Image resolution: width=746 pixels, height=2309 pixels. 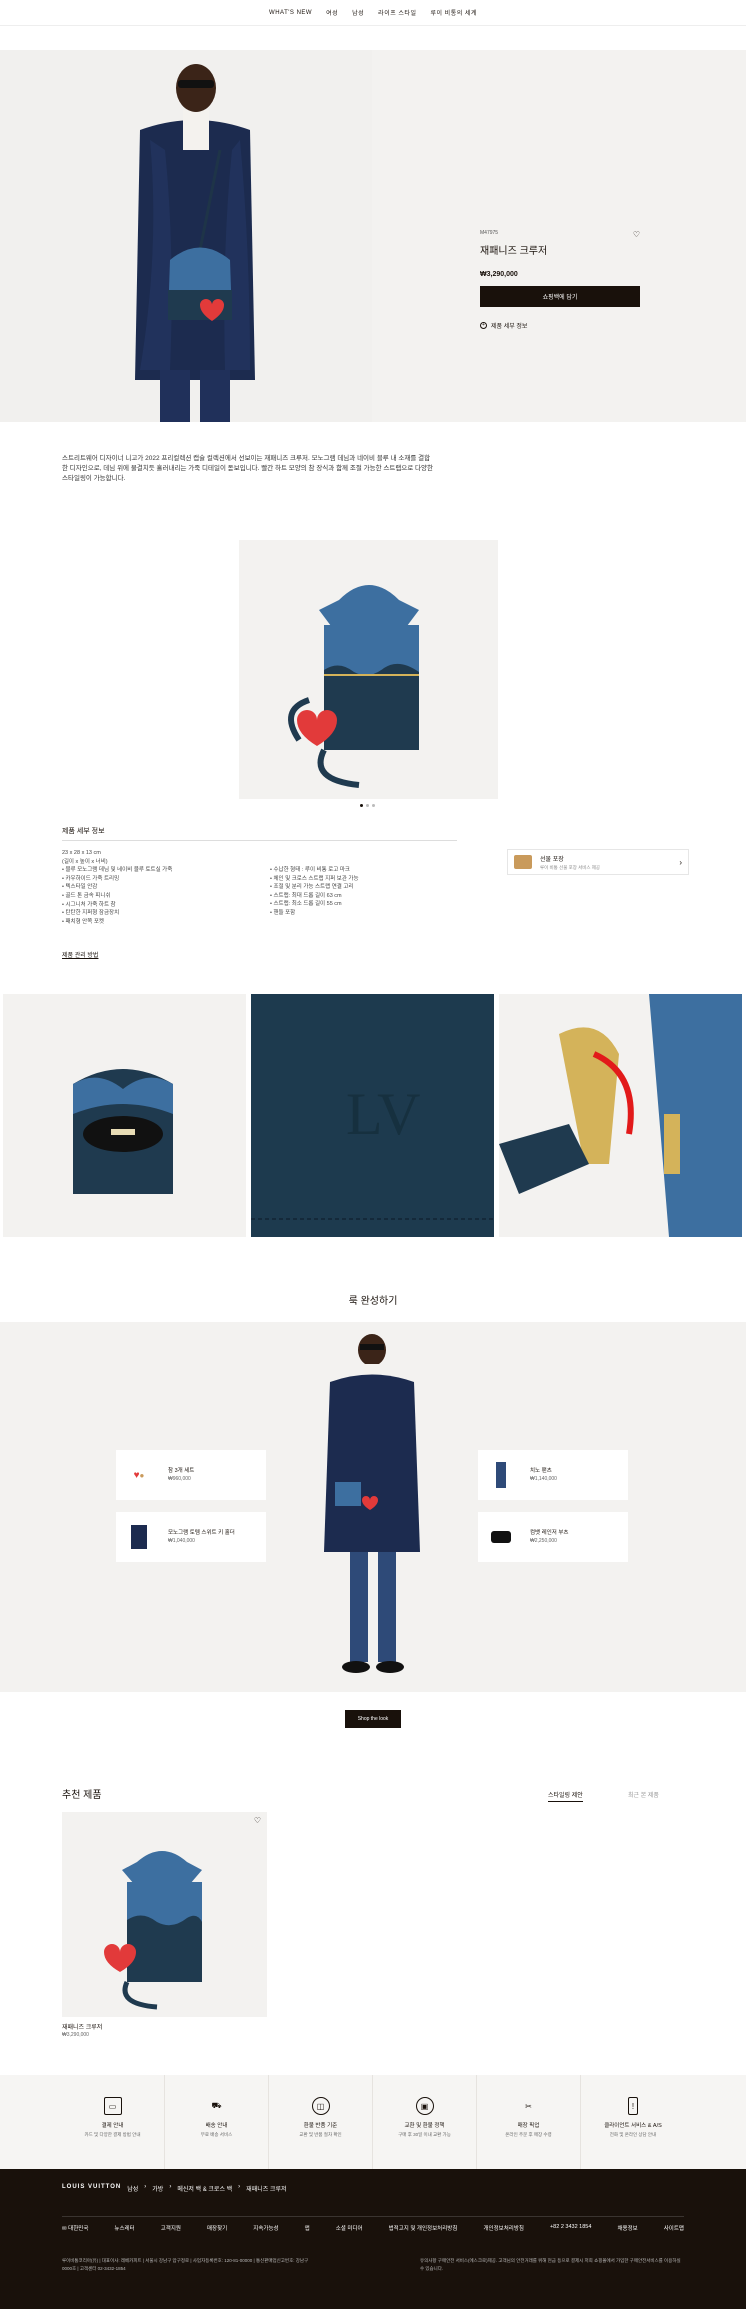 I want to click on charms-icon: ♥ ●, so click(x=139, y=1475).